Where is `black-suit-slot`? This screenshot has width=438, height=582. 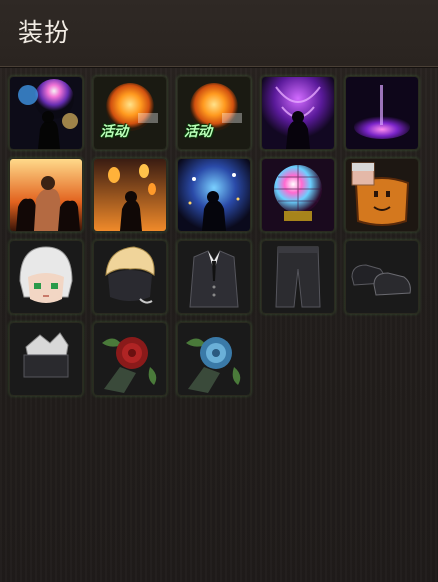
black-suit-slot is located at coordinates (214, 277).